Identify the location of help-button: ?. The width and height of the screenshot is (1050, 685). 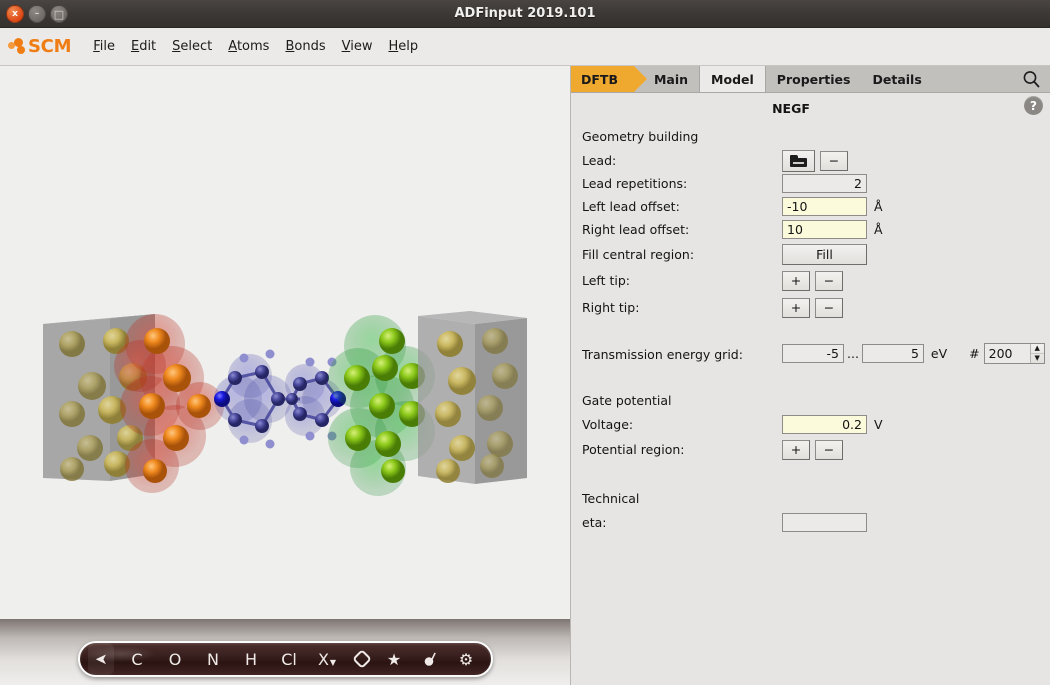
(1033, 105).